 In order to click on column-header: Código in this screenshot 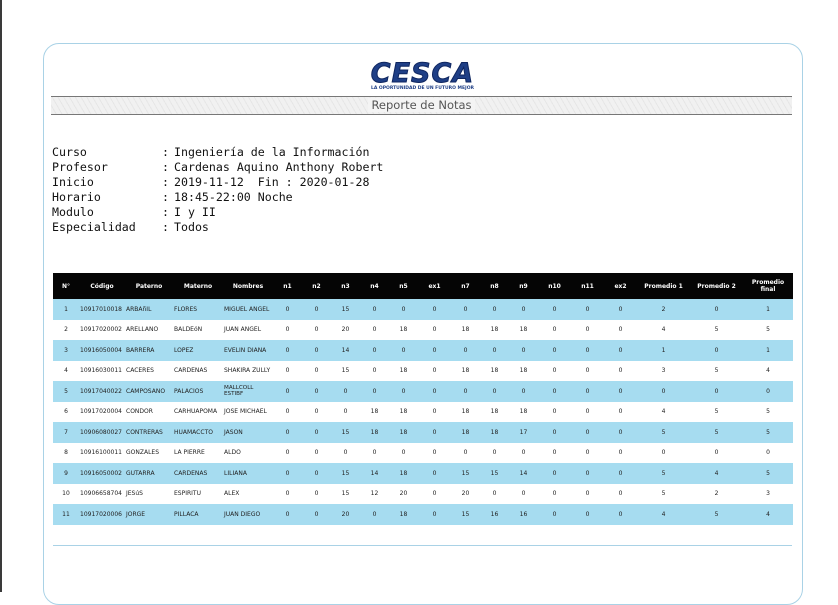, I will do `click(102, 286)`.